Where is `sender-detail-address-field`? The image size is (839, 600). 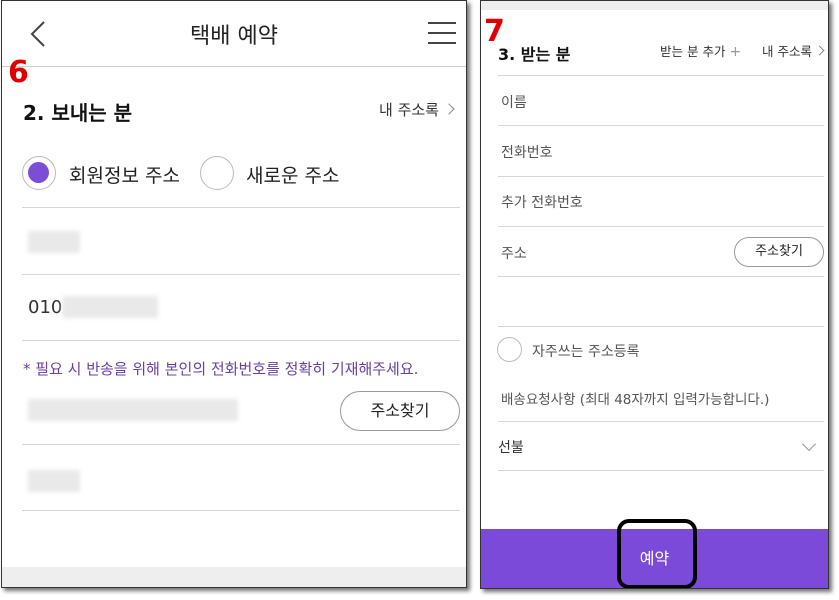
sender-detail-address-field is located at coordinates (241, 478).